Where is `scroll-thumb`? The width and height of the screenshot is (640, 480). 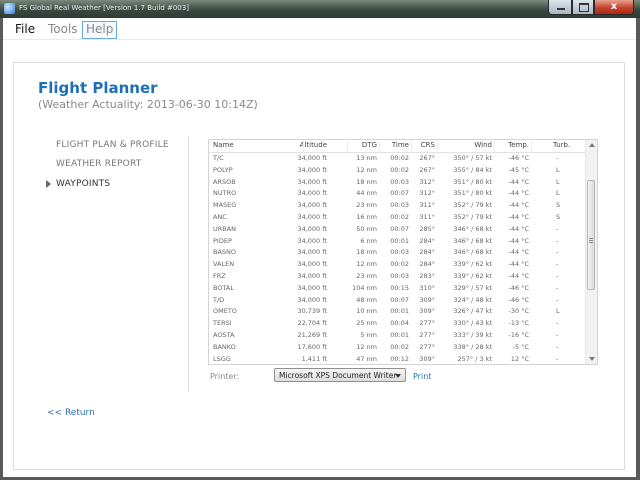 scroll-thumb is located at coordinates (591, 235).